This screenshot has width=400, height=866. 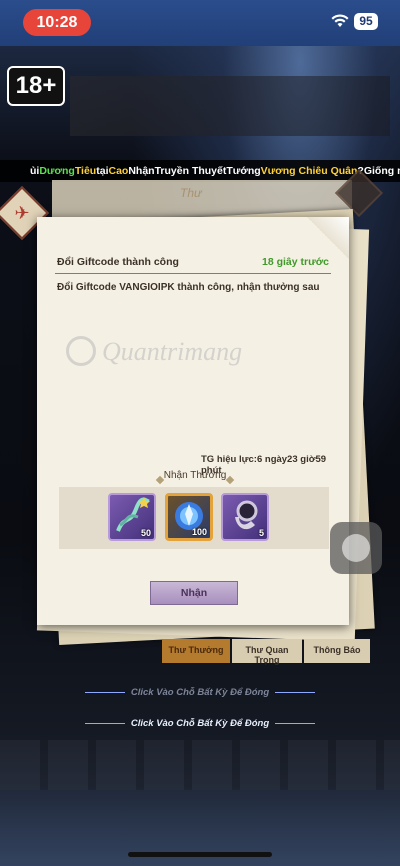 What do you see at coordinates (200, 23) in the screenshot?
I see `status-bar: 10:28 95` at bounding box center [200, 23].